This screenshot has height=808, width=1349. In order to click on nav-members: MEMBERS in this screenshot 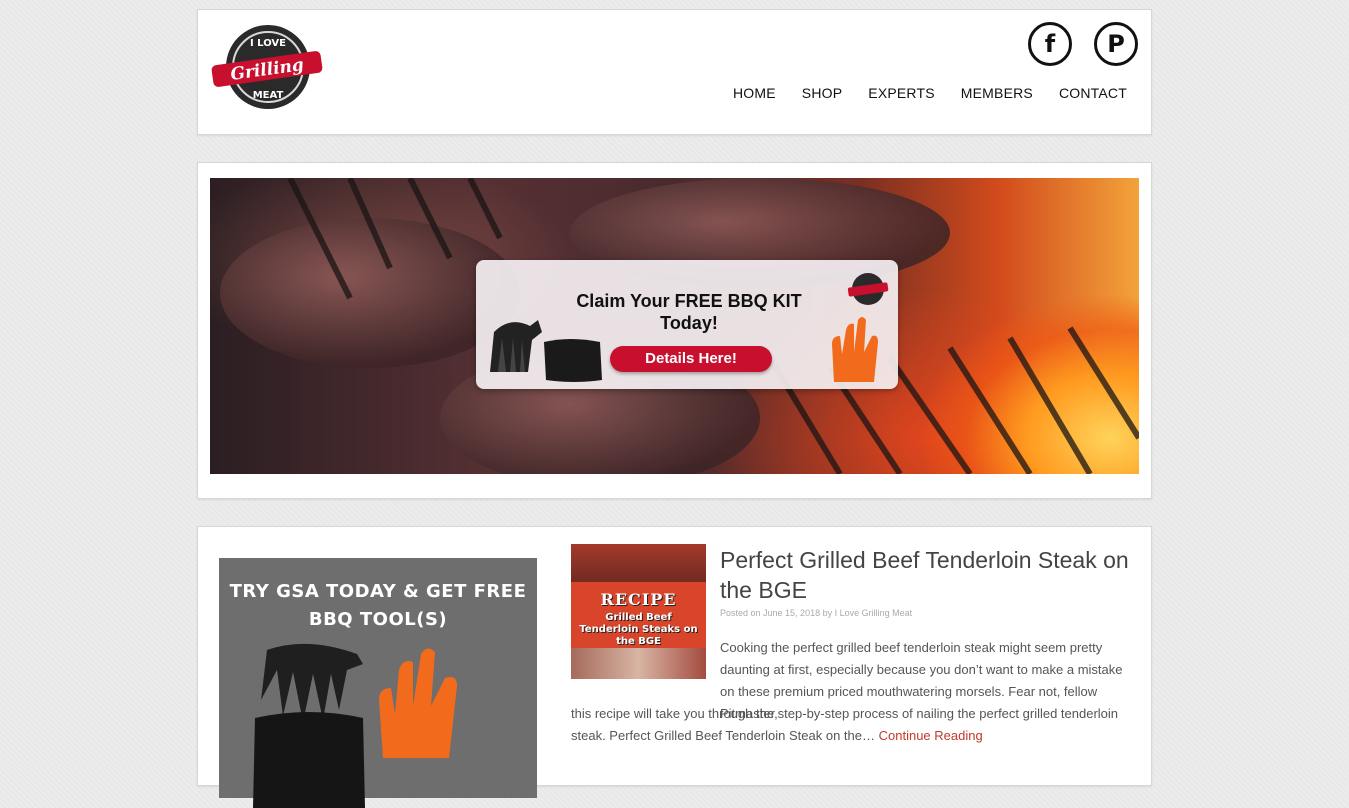, I will do `click(997, 93)`.